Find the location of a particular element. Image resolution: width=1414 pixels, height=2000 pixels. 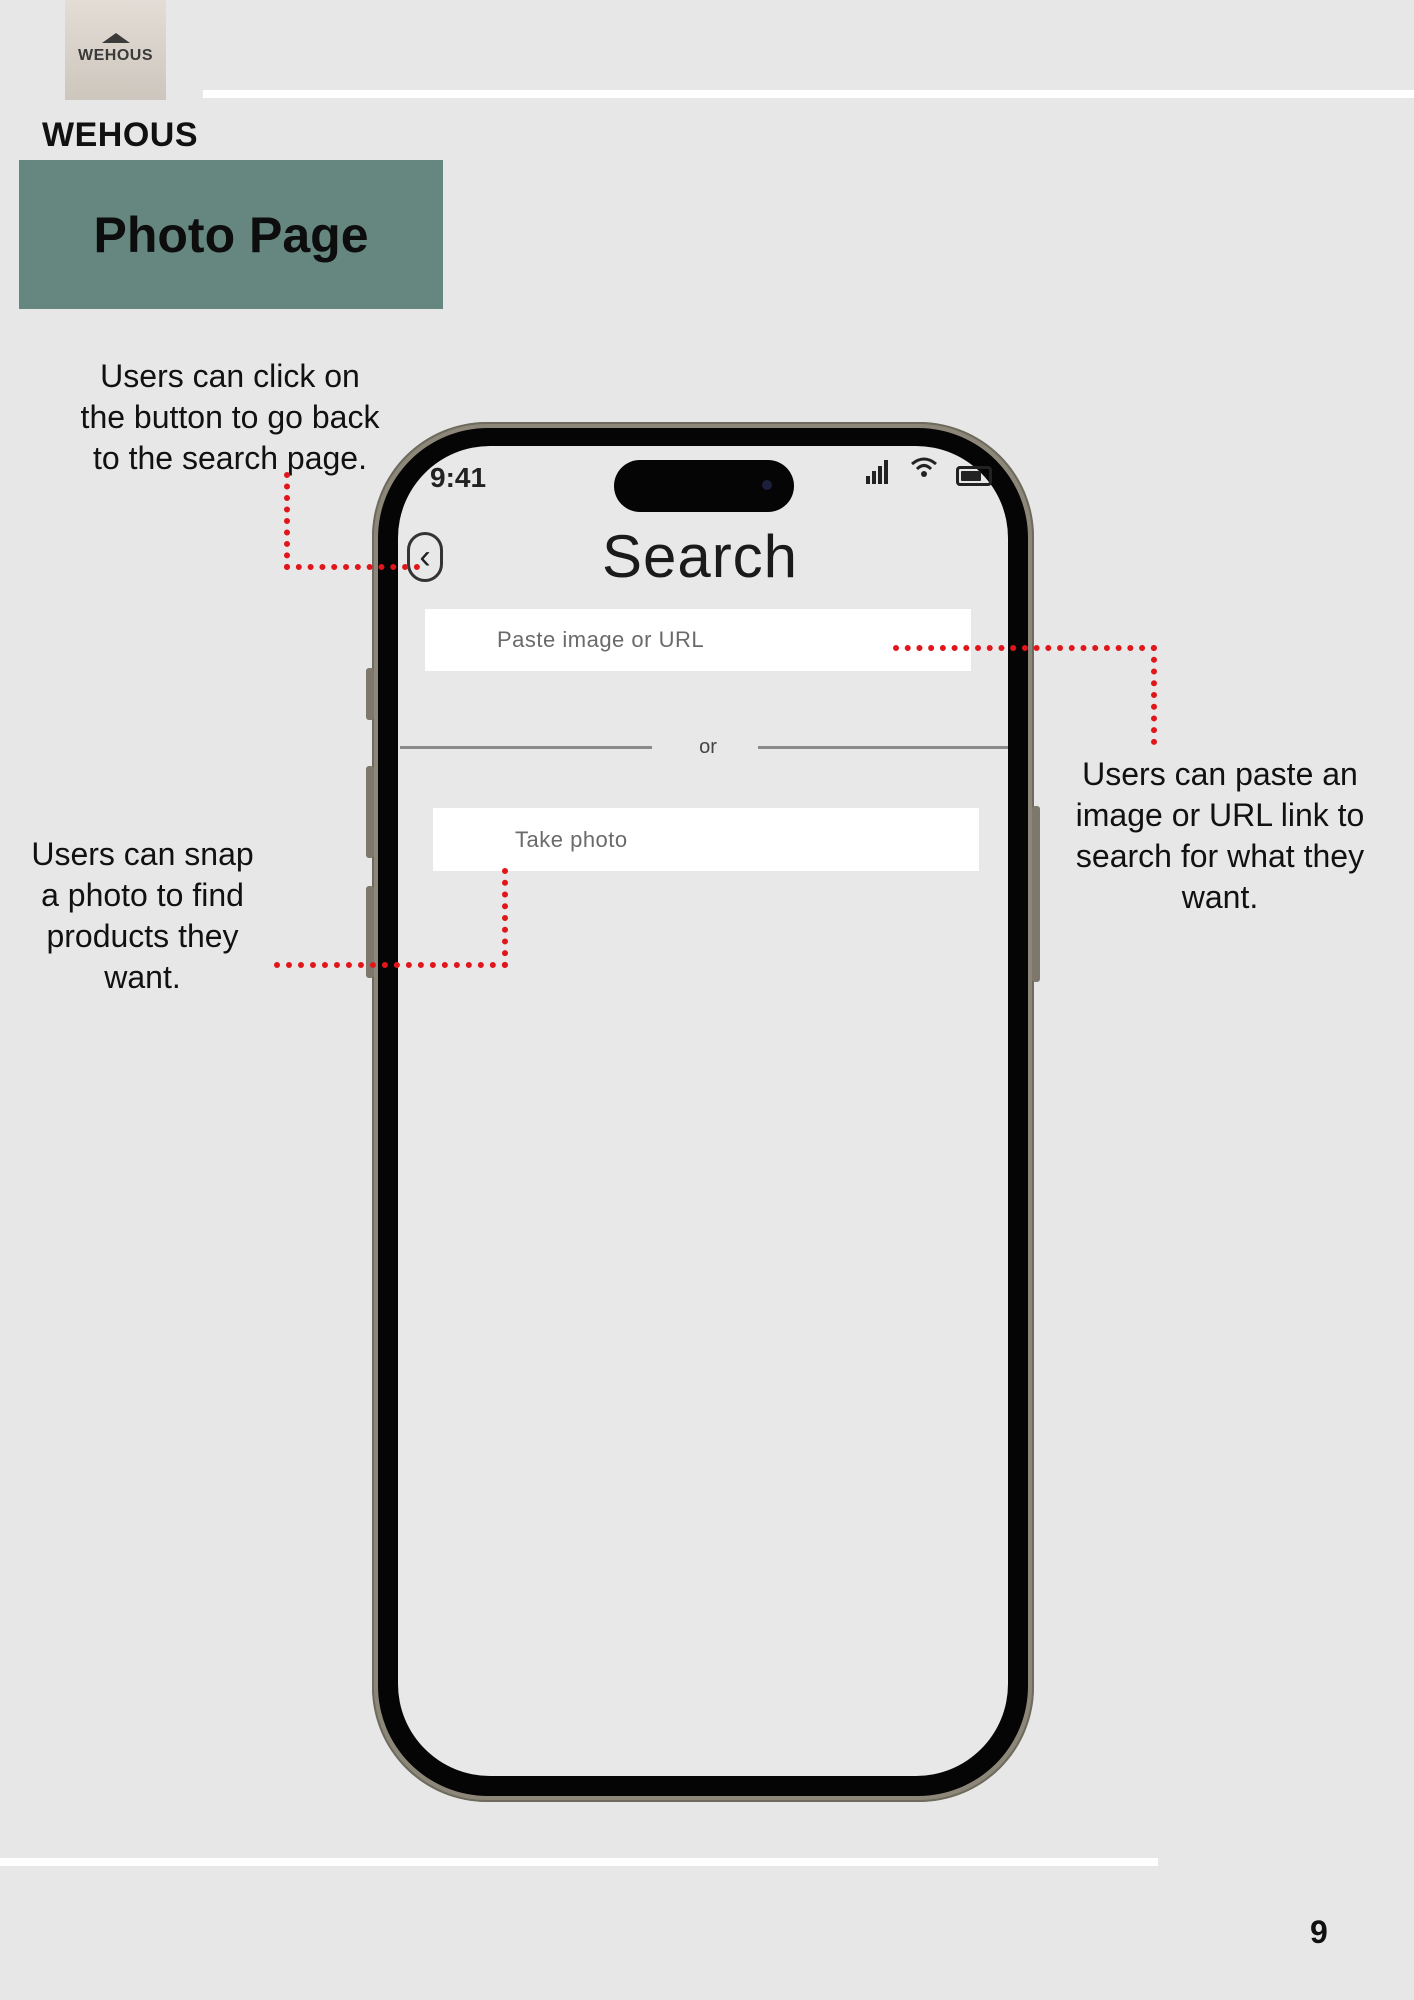

connector-photo-horizontal is located at coordinates (391, 965).